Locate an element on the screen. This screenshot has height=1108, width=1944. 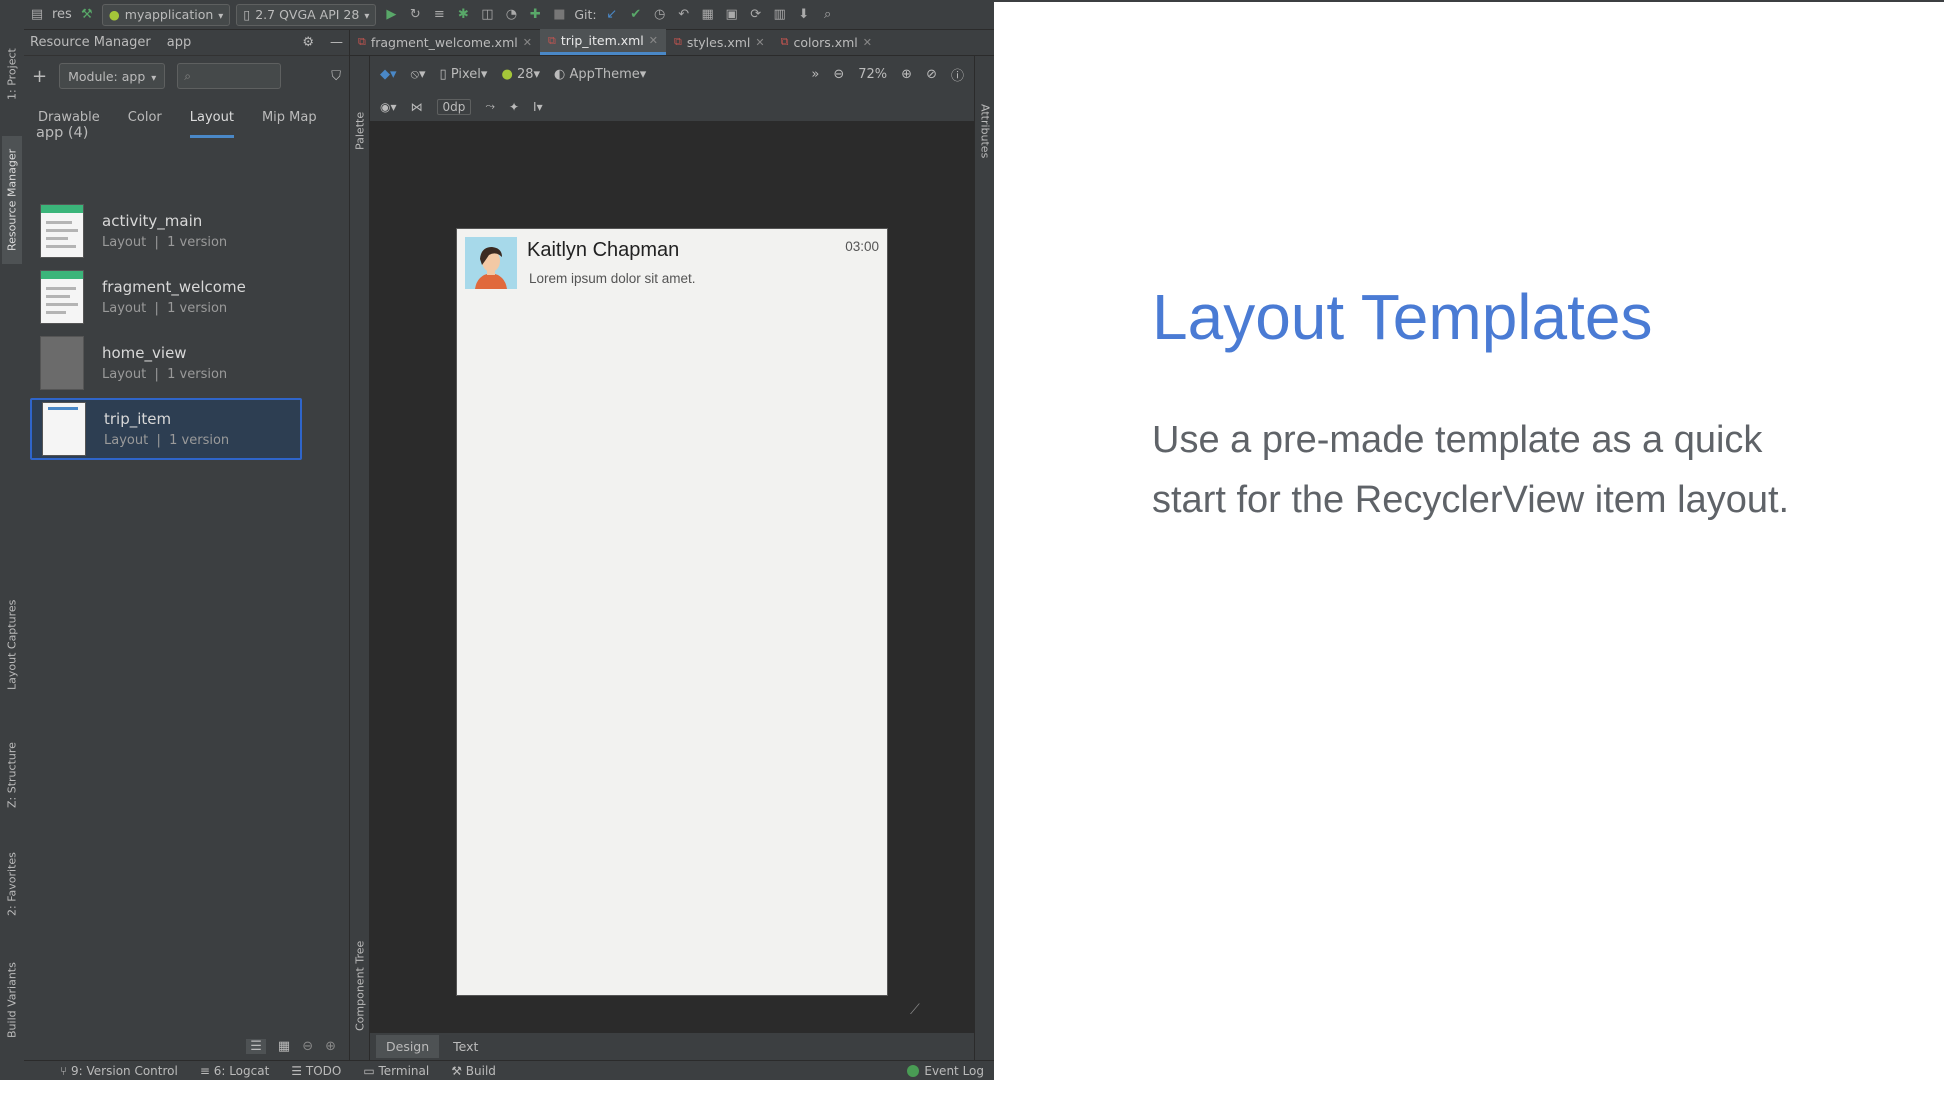
favorites-tool-tab: 2: Favorites is located at coordinates (12, 884).